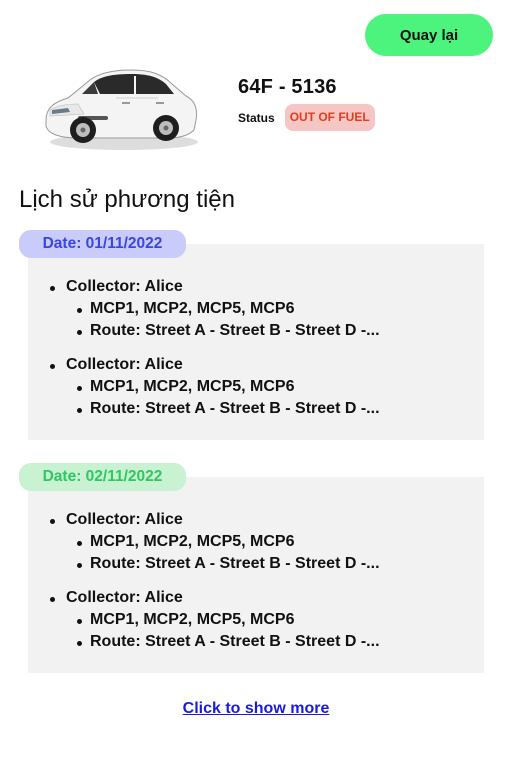  Describe the element at coordinates (329, 117) in the screenshot. I see `status-badge: OUT OF FUEL` at that location.